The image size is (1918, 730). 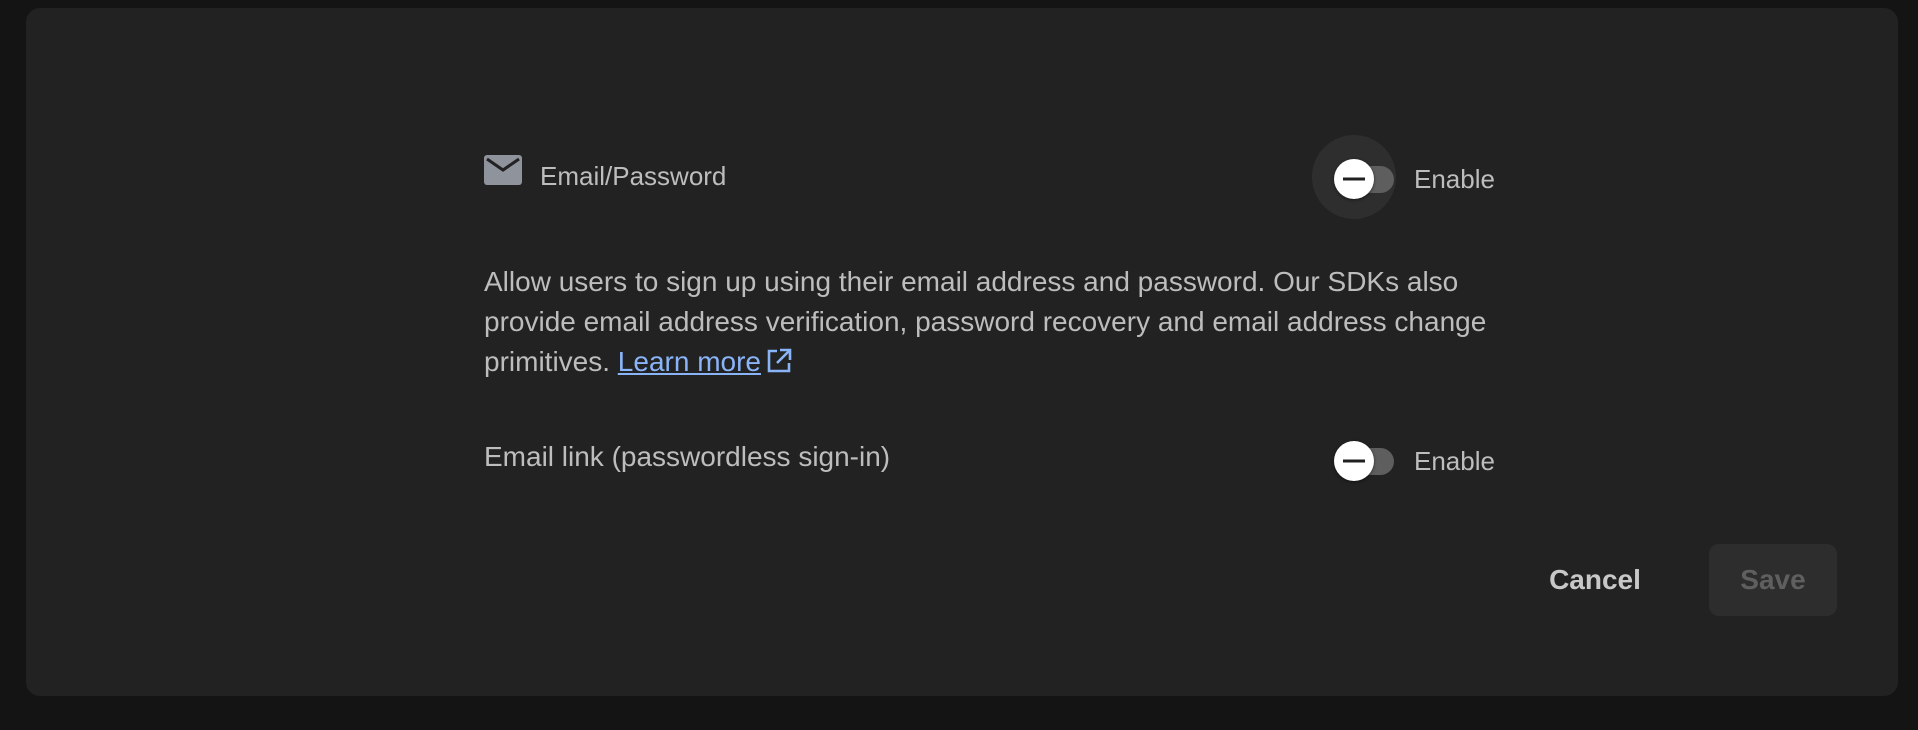 I want to click on email-password-enable-toggle: Enable, so click(x=1403, y=177).